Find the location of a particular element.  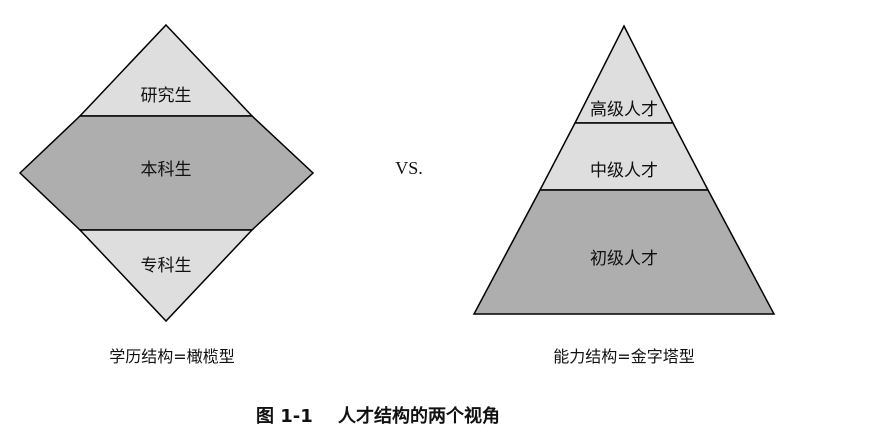

pyramid-caption: 能力结构=金字塔型 is located at coordinates (623, 356).